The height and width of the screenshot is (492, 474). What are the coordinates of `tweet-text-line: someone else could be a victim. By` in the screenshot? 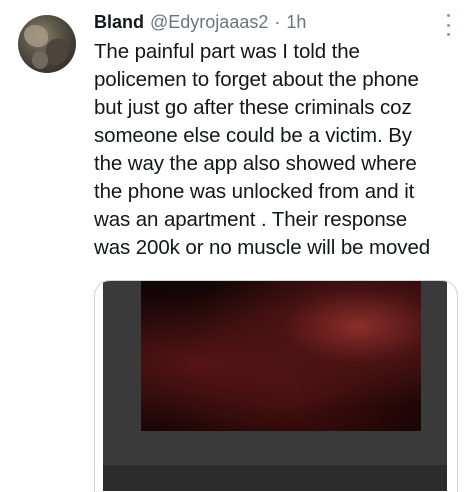 It's located at (253, 135).